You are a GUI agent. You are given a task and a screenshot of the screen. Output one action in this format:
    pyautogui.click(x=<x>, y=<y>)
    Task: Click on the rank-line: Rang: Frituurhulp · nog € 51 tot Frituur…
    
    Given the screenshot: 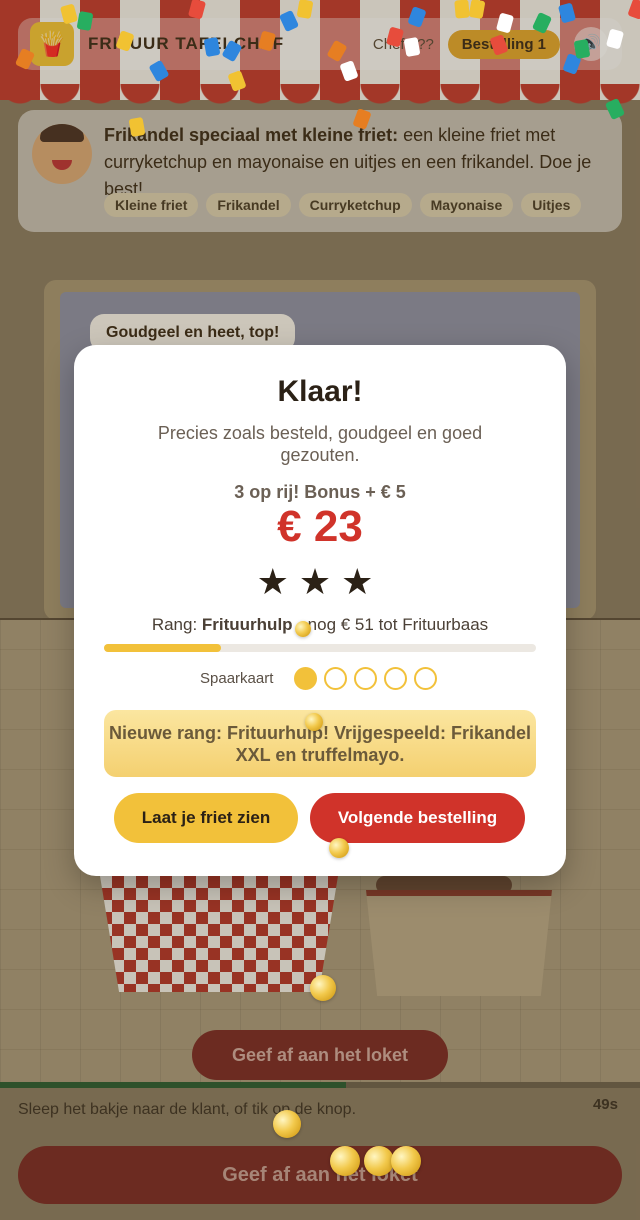 What is the action you would take?
    pyautogui.click(x=320, y=625)
    